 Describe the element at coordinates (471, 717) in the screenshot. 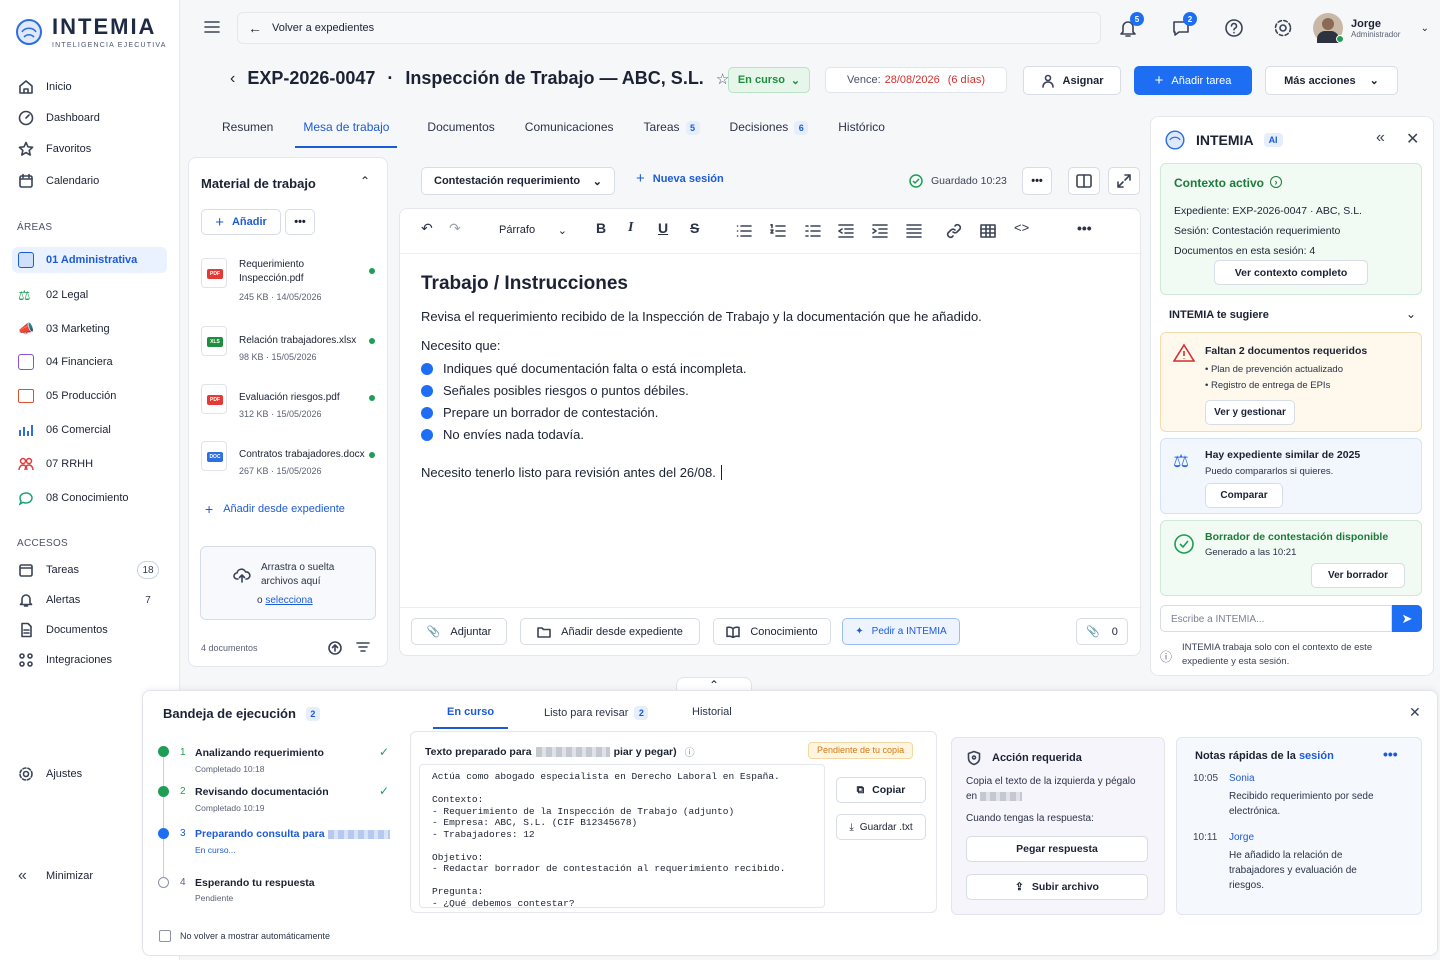

I see `tray-tab-en-curso: En curso` at that location.